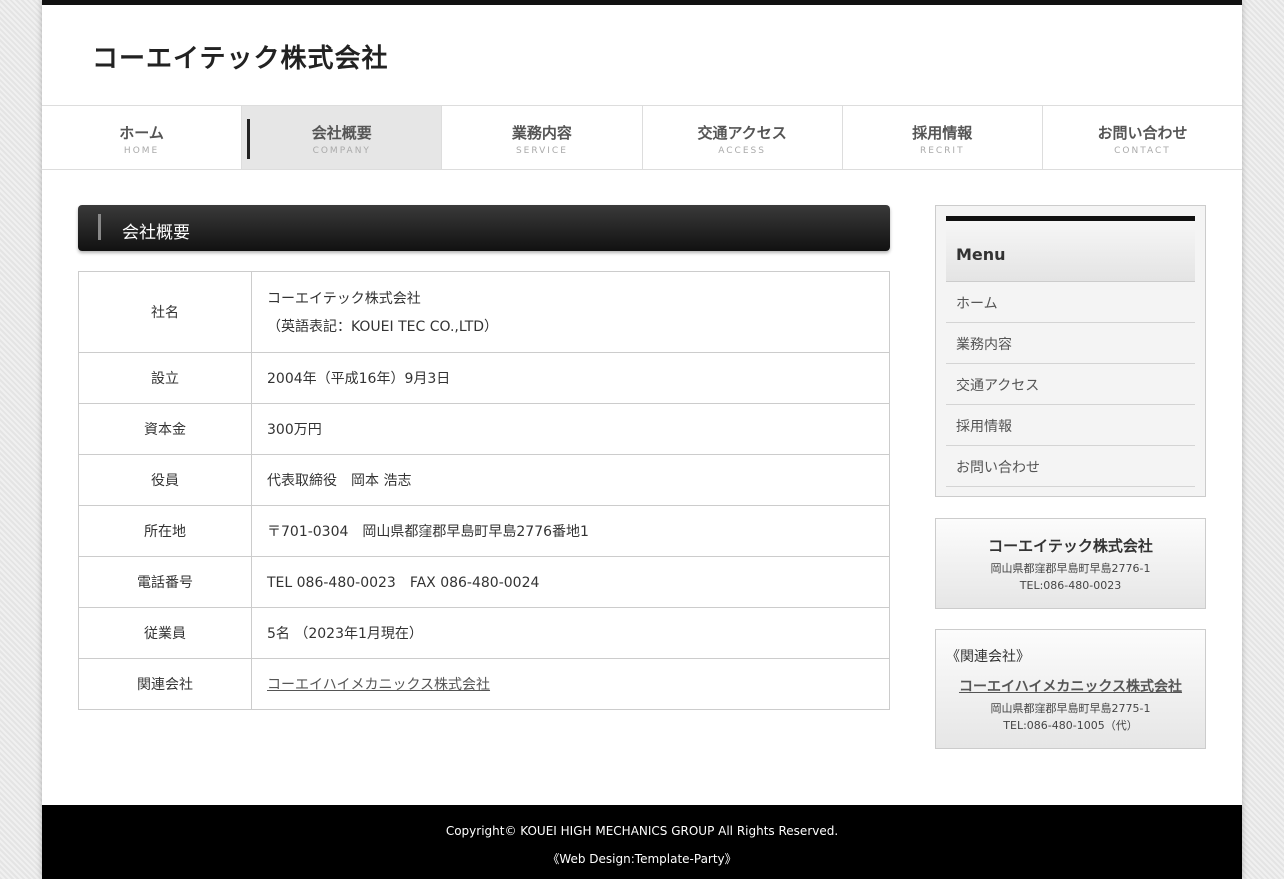 Image resolution: width=1284 pixels, height=879 pixels. Describe the element at coordinates (742, 151) in the screenshot. I see `nav-sublabel: ACCESS` at that location.